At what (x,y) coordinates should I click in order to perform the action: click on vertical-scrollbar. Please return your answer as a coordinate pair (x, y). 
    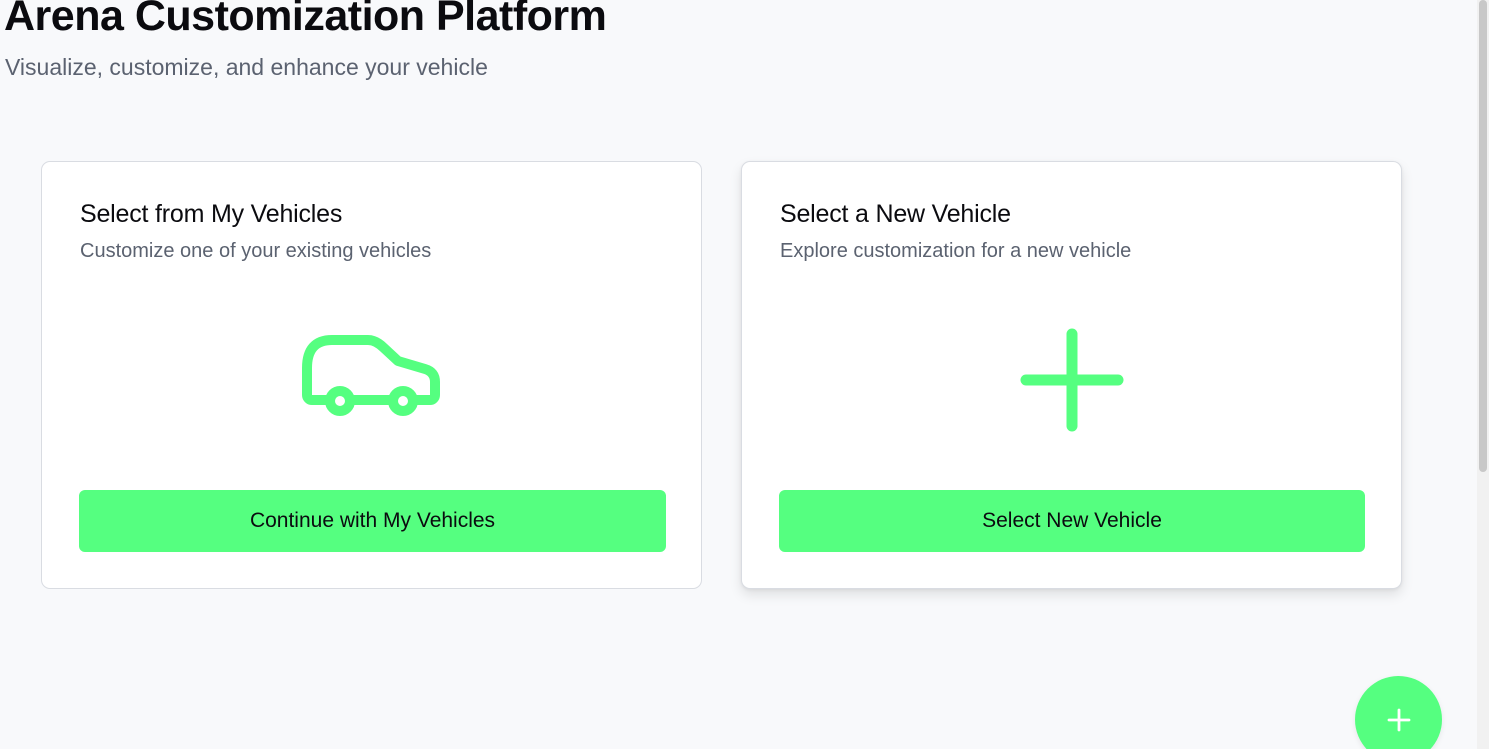
    Looking at the image, I should click on (1483, 374).